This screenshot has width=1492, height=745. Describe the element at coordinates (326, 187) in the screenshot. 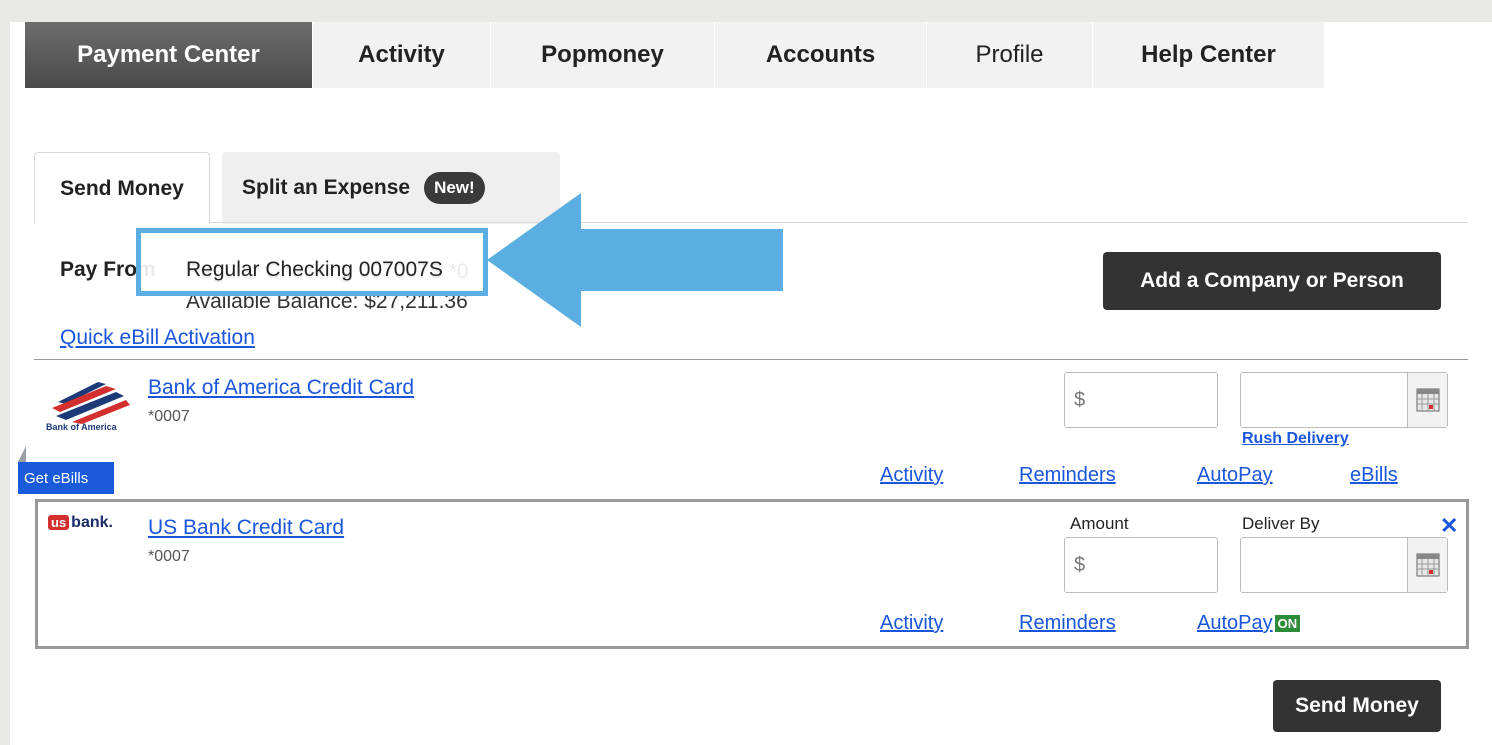

I see `subtab-split-expense-label: Split an Expense` at that location.